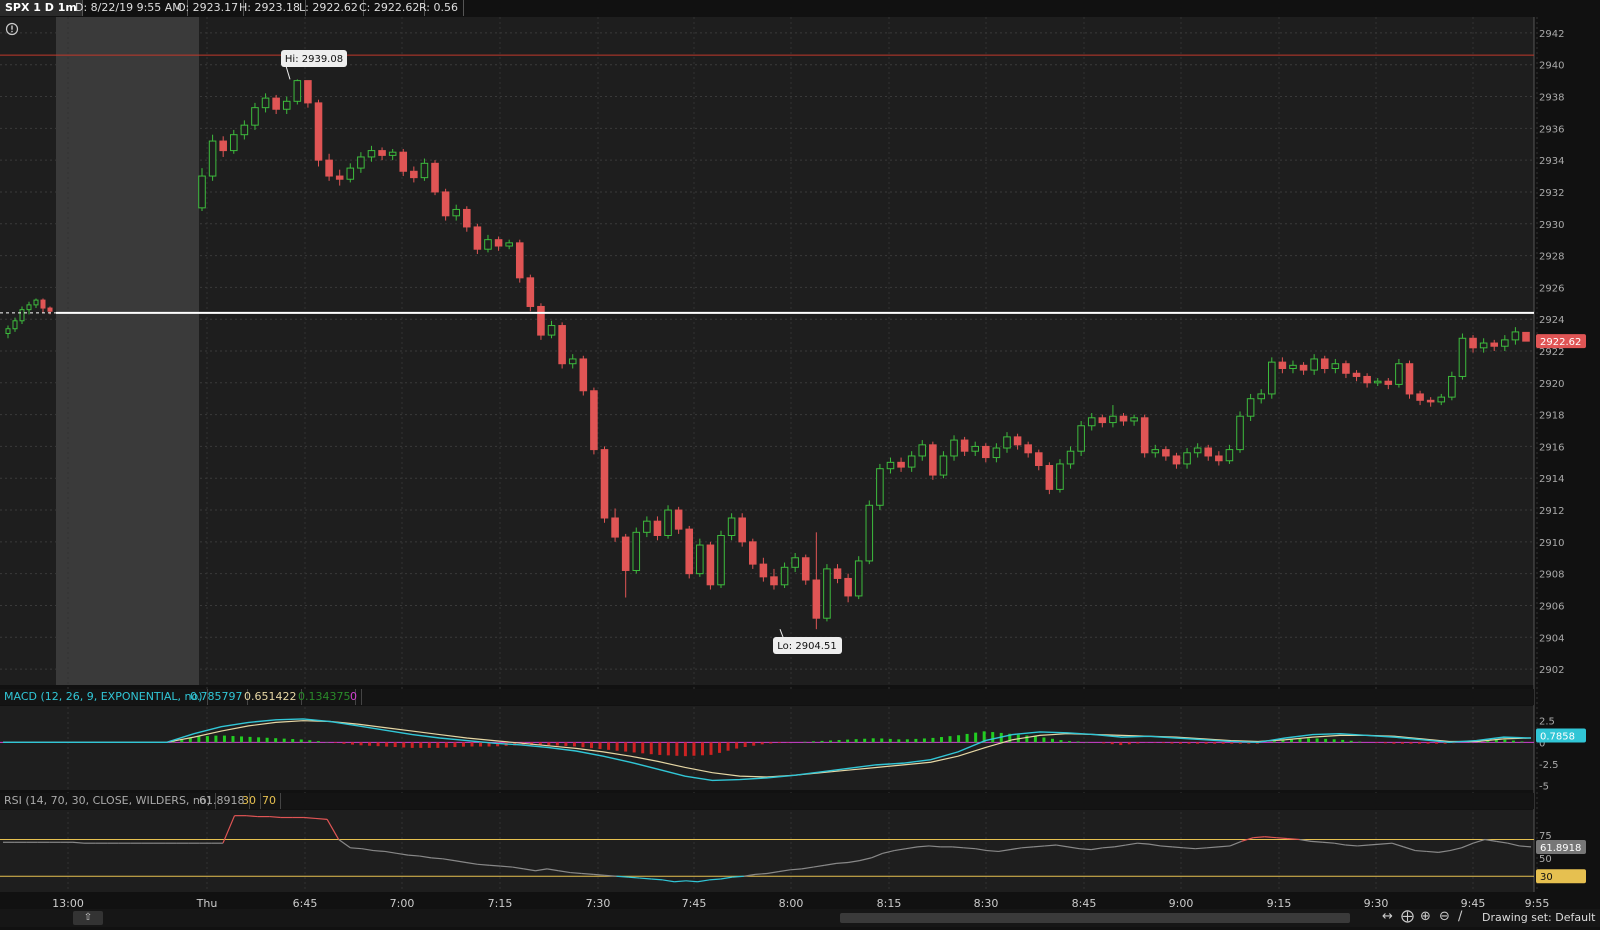 This screenshot has height=930, width=1600. What do you see at coordinates (1551, 288) in the screenshot?
I see `price-tick: 2926` at bounding box center [1551, 288].